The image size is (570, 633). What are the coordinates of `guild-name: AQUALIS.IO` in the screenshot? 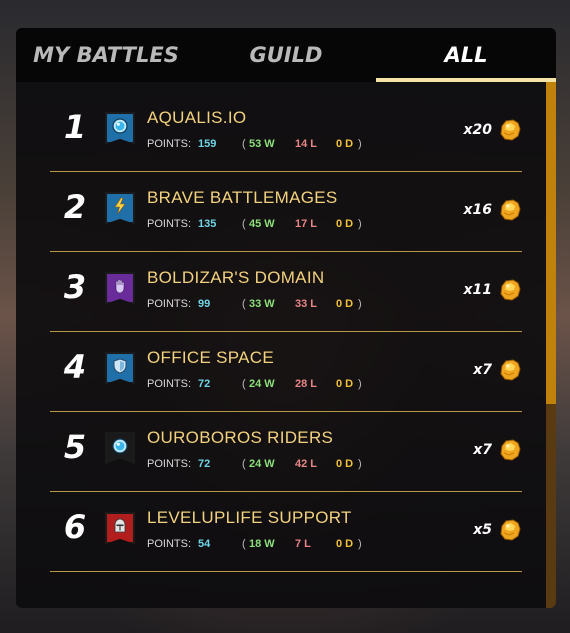 It's located at (196, 118).